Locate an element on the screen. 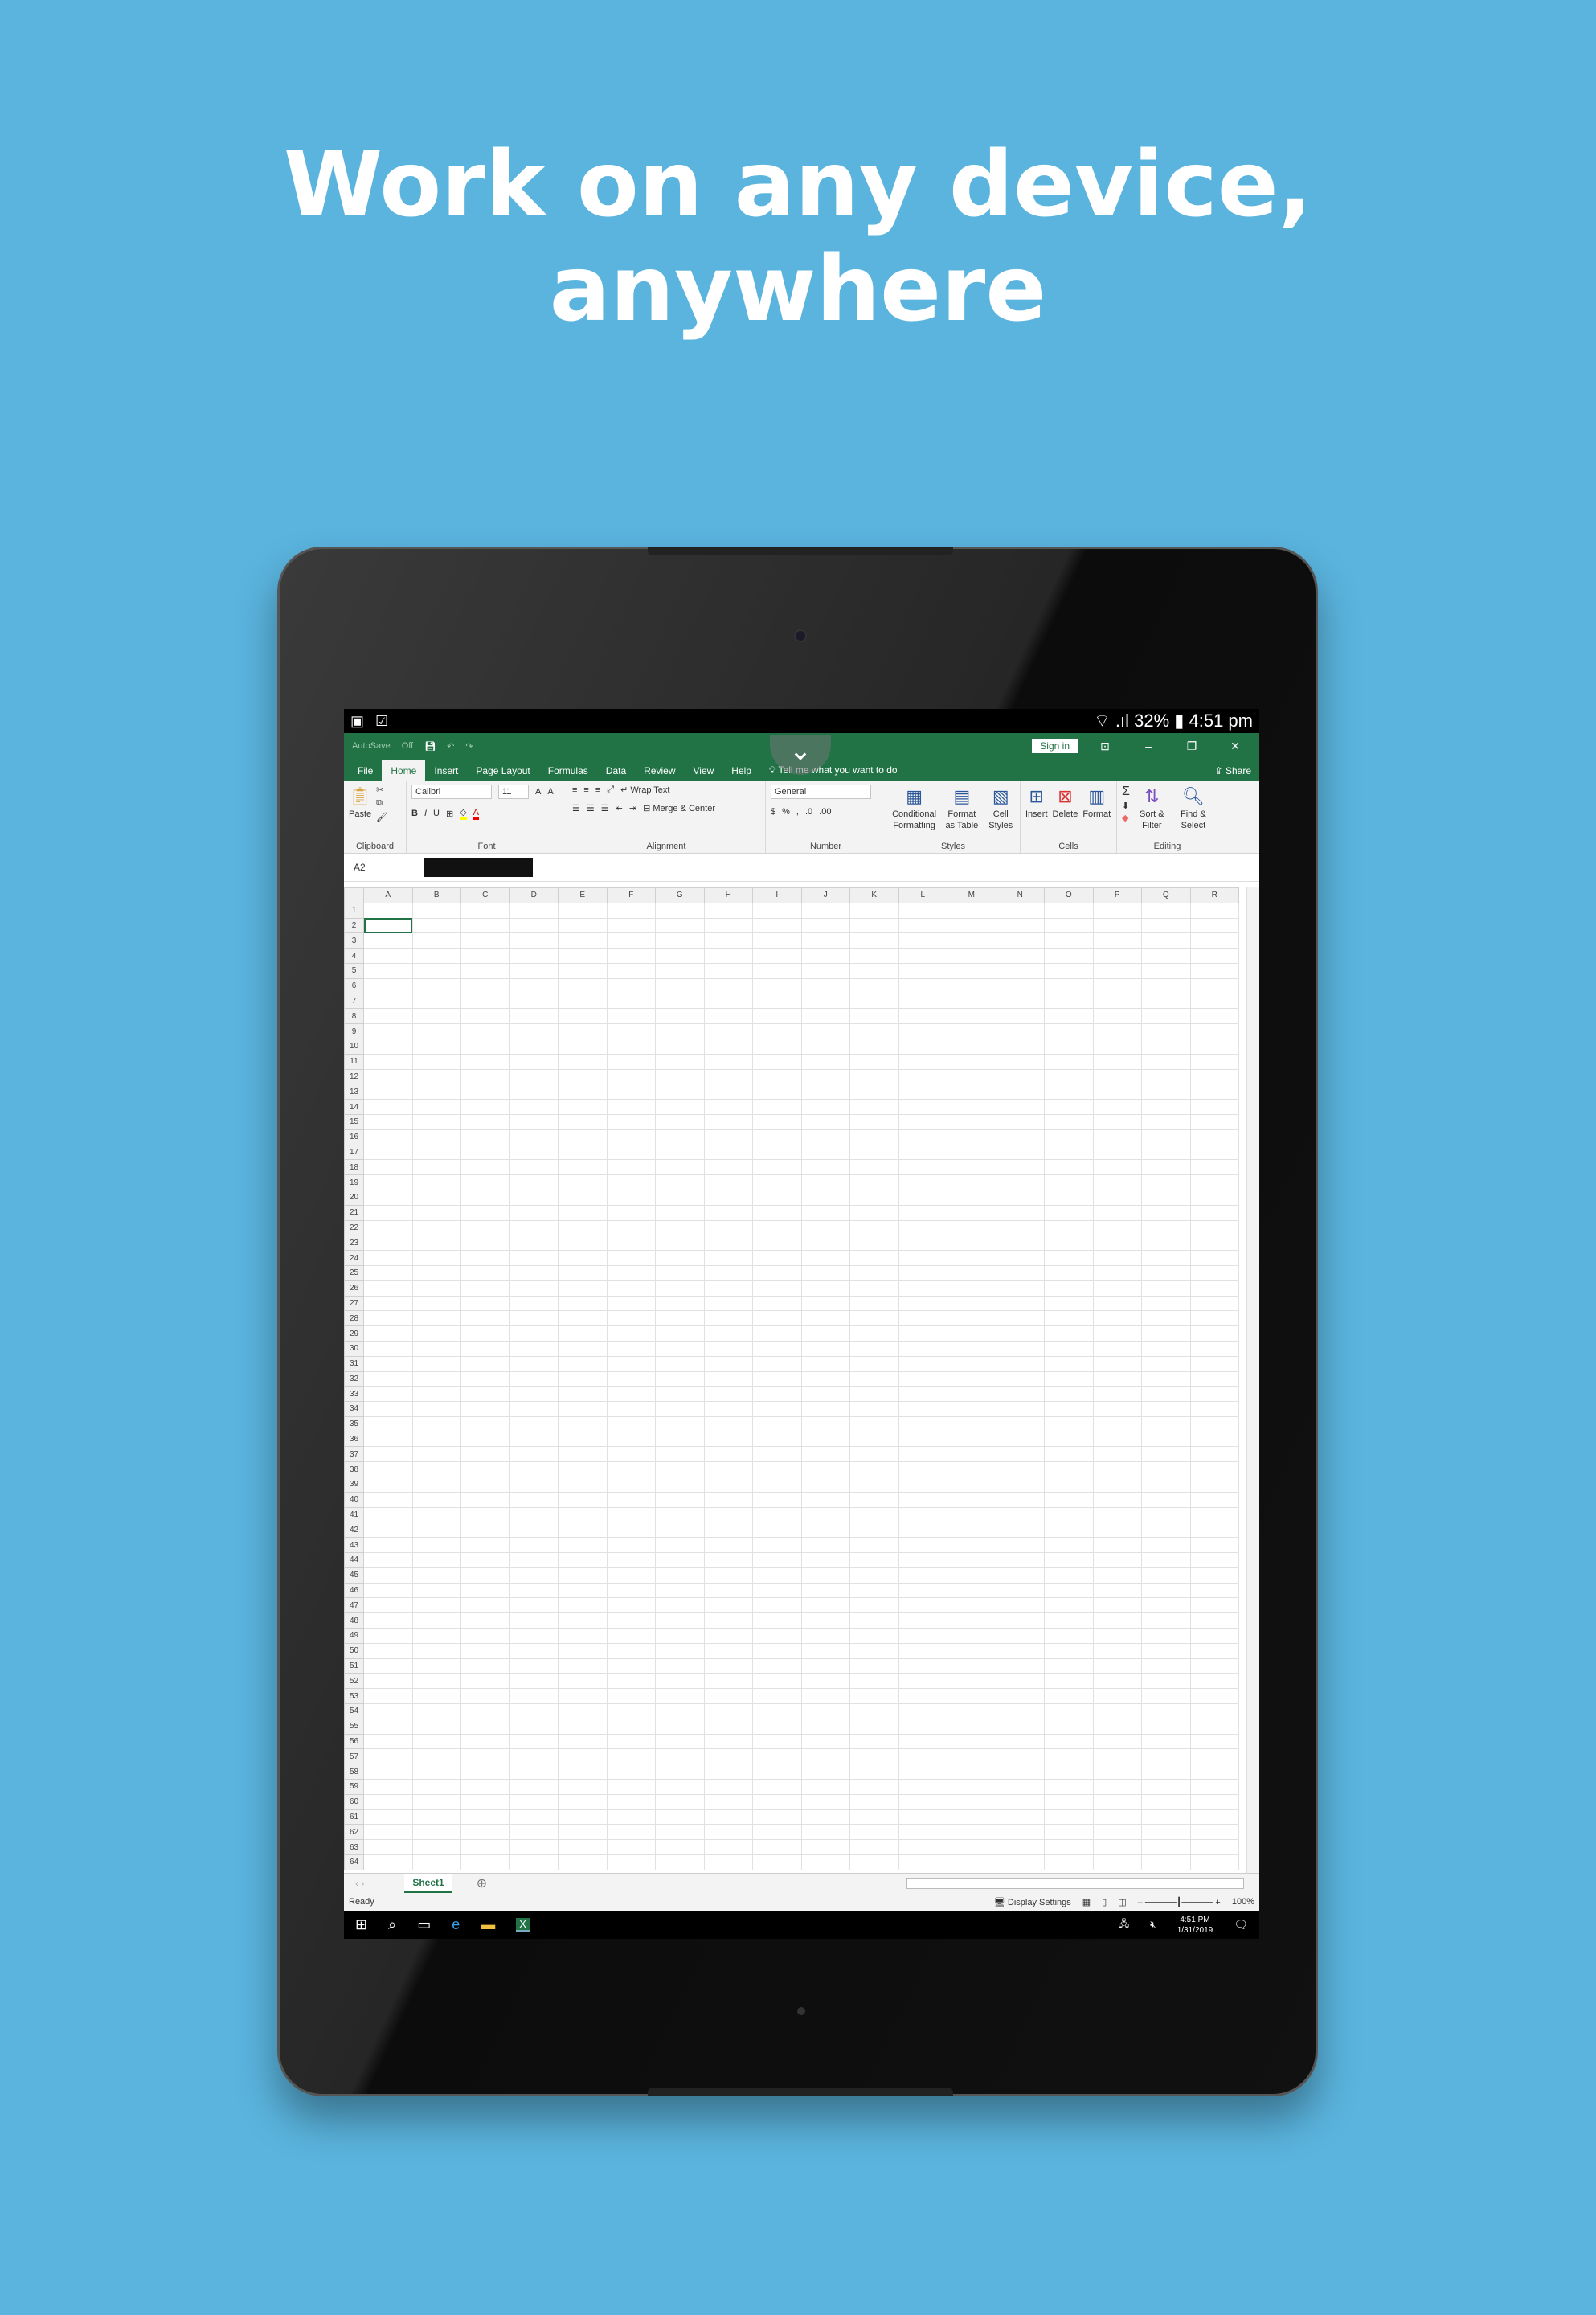  underline-icon: U is located at coordinates (436, 813).